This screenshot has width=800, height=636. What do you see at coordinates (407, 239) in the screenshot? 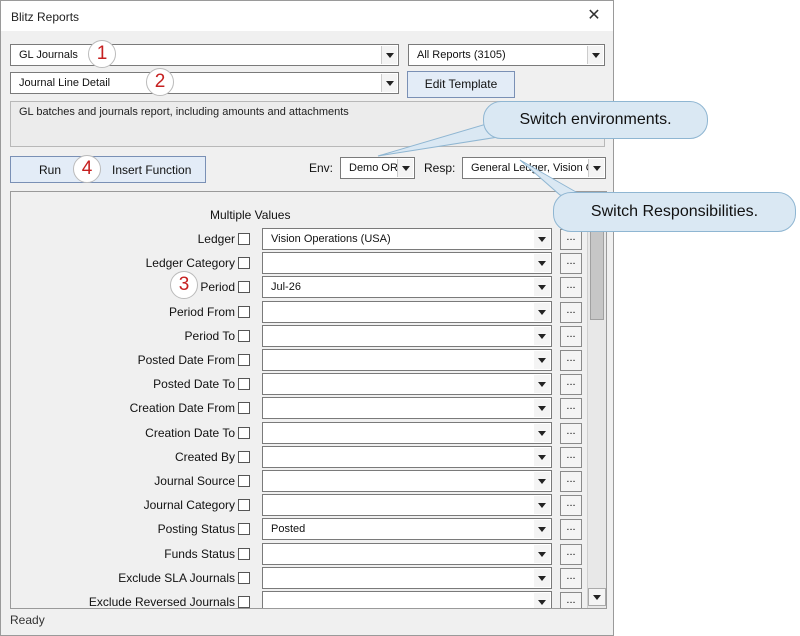
I see `parameter-value-combo: Vision Operations (USA)` at bounding box center [407, 239].